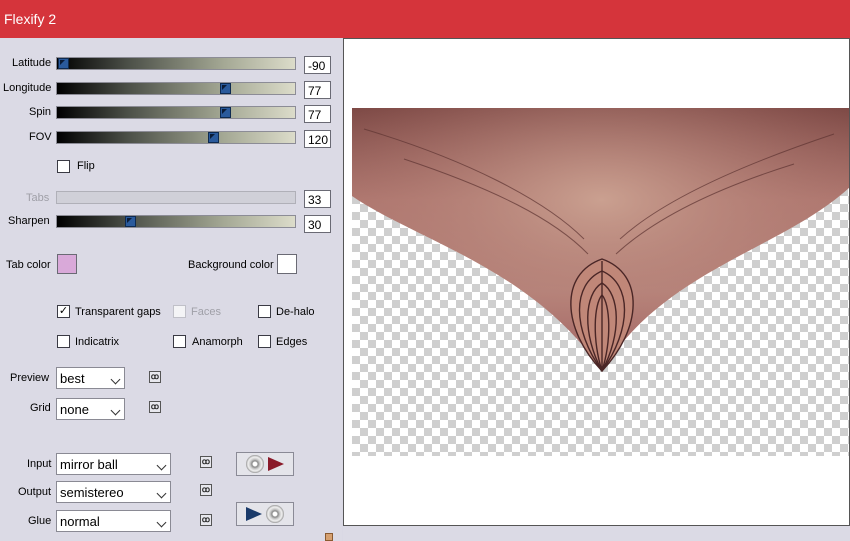 This screenshot has height=541, width=850. What do you see at coordinates (118, 312) in the screenshot?
I see `transparent-gaps-label: Transparent gaps` at bounding box center [118, 312].